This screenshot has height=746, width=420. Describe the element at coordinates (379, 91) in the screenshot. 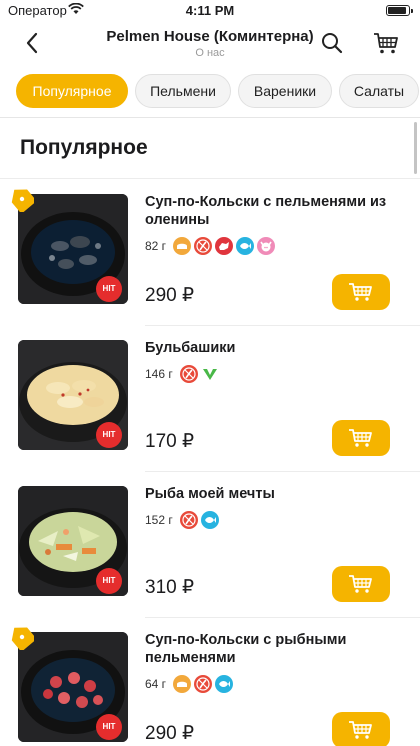

I see `tab-salads: Салаты` at that location.